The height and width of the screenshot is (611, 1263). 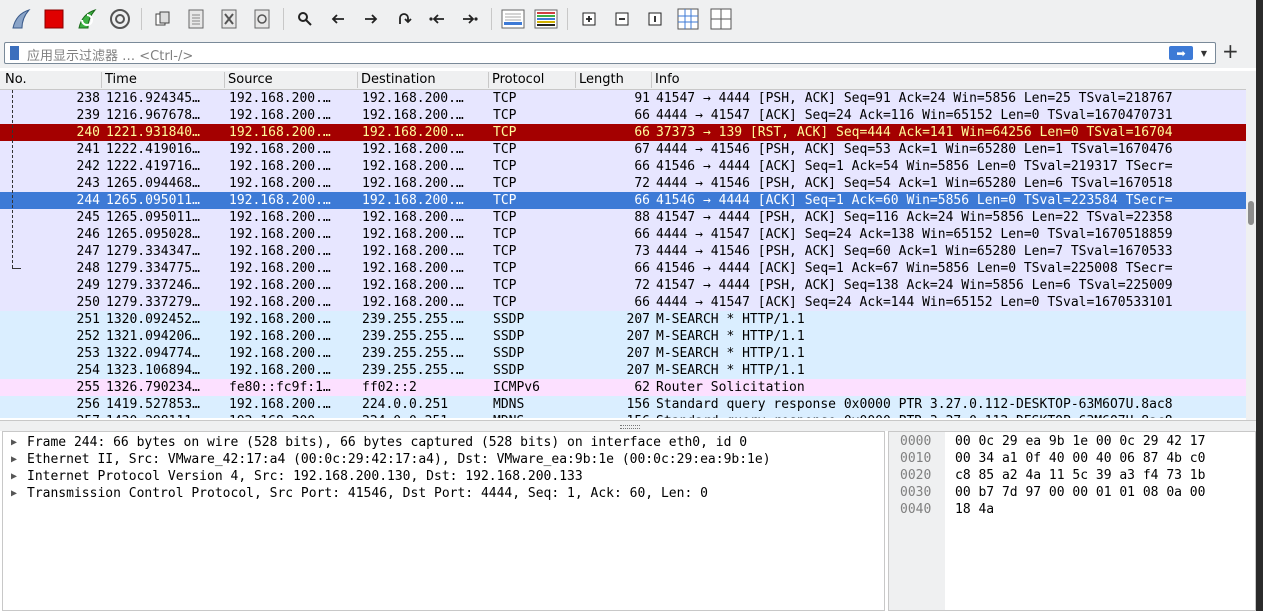 I want to click on related-packets-end-marker, so click(x=16, y=268).